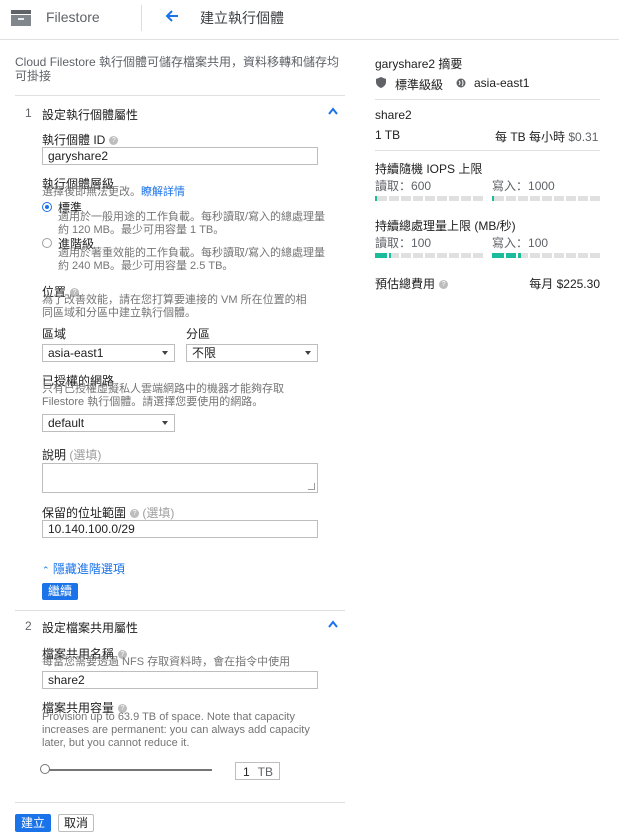 The width and height of the screenshot is (619, 838). What do you see at coordinates (45, 769) in the screenshot?
I see `capacity-slider-thumb` at bounding box center [45, 769].